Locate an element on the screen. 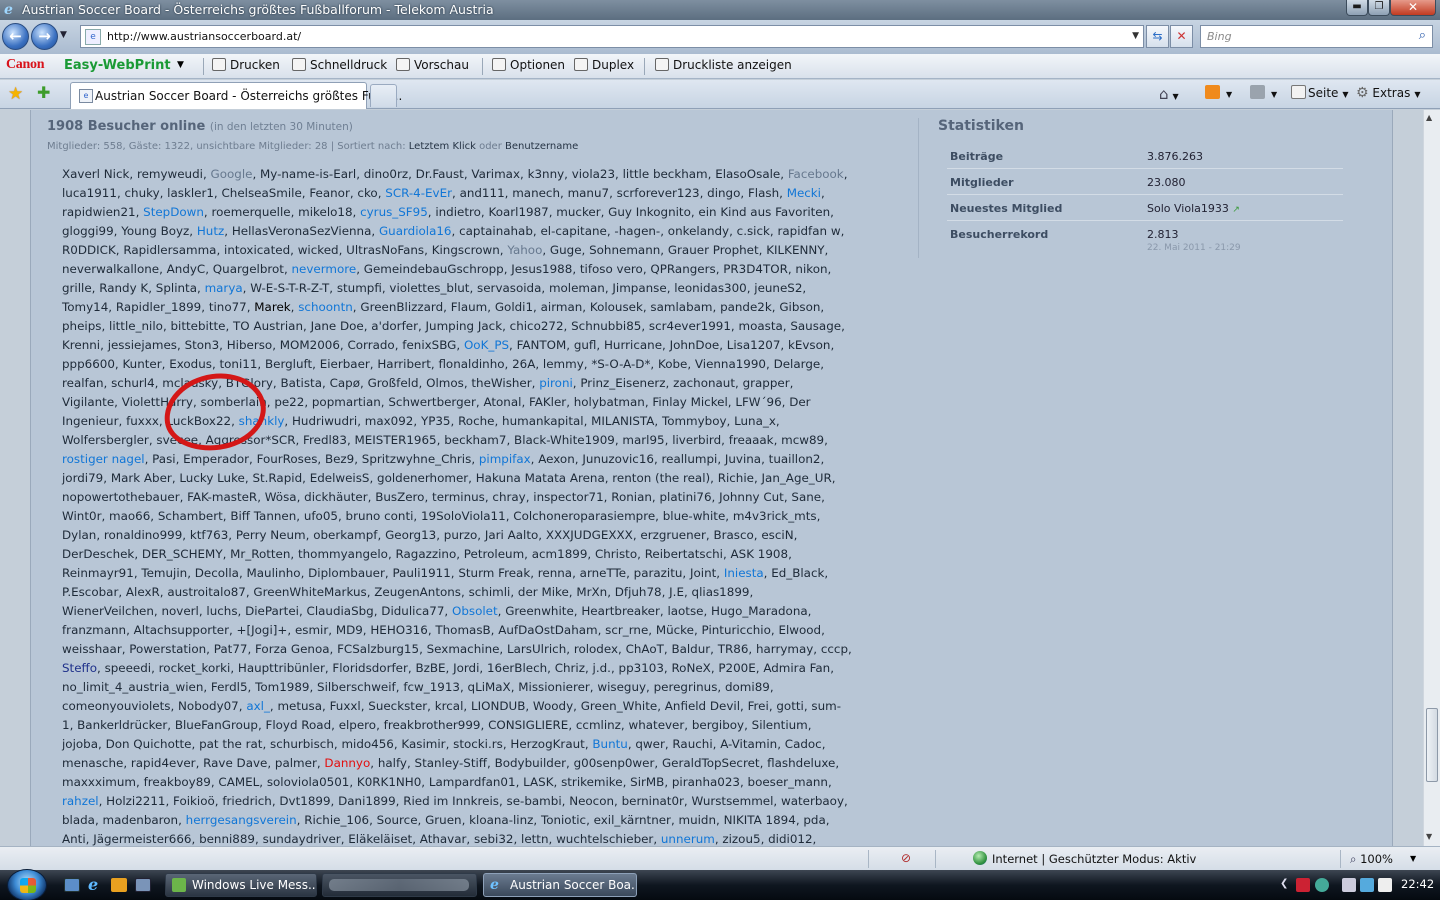 The width and height of the screenshot is (1440, 900). member-link: kloana-linz is located at coordinates (501, 820).